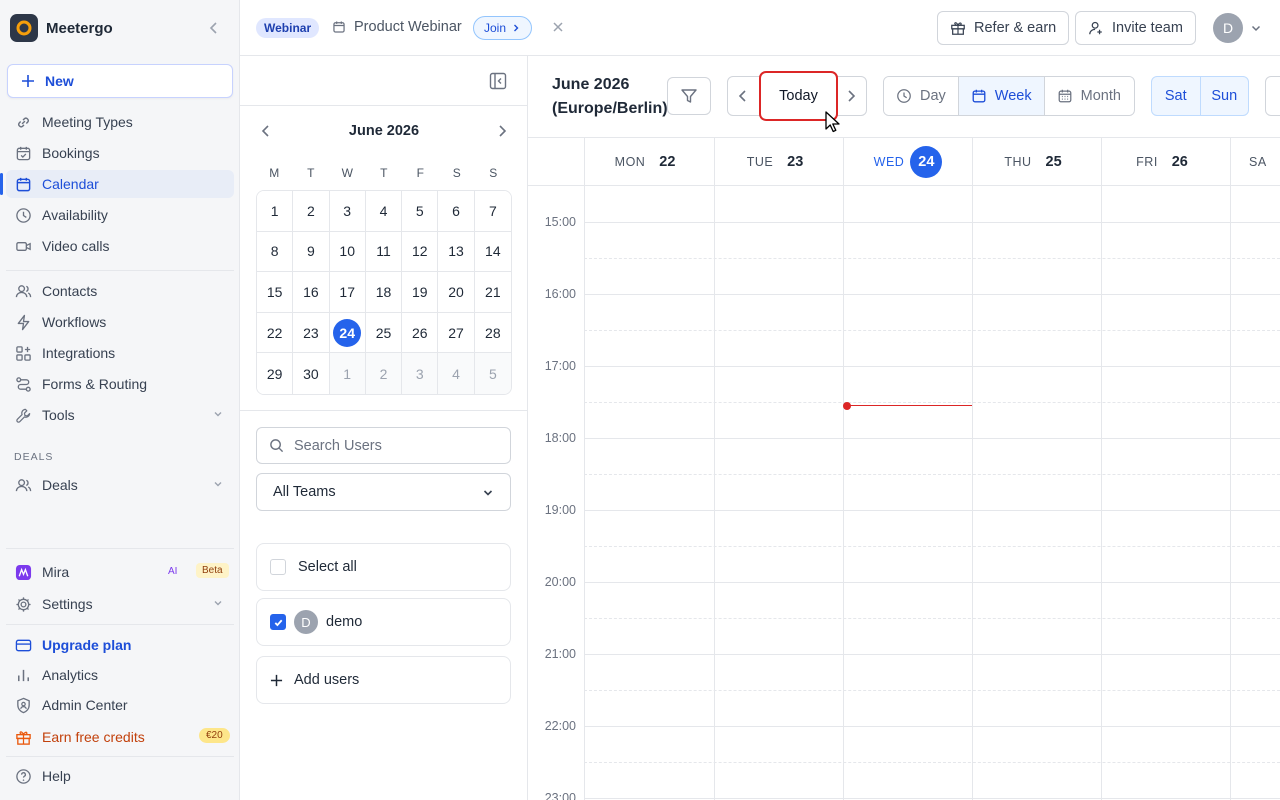 This screenshot has height=800, width=1280. What do you see at coordinates (1225, 96) in the screenshot?
I see `toggle-sunday-button: Sun` at bounding box center [1225, 96].